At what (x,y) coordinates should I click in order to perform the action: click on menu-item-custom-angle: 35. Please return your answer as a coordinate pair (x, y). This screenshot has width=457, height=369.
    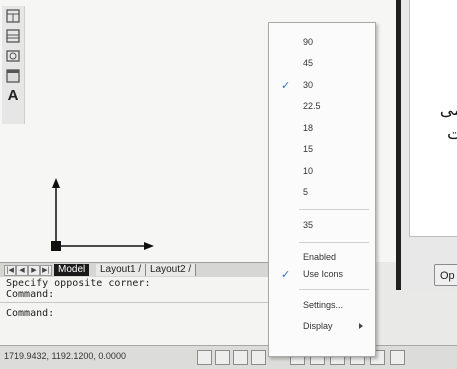
    Looking at the image, I should click on (322, 227).